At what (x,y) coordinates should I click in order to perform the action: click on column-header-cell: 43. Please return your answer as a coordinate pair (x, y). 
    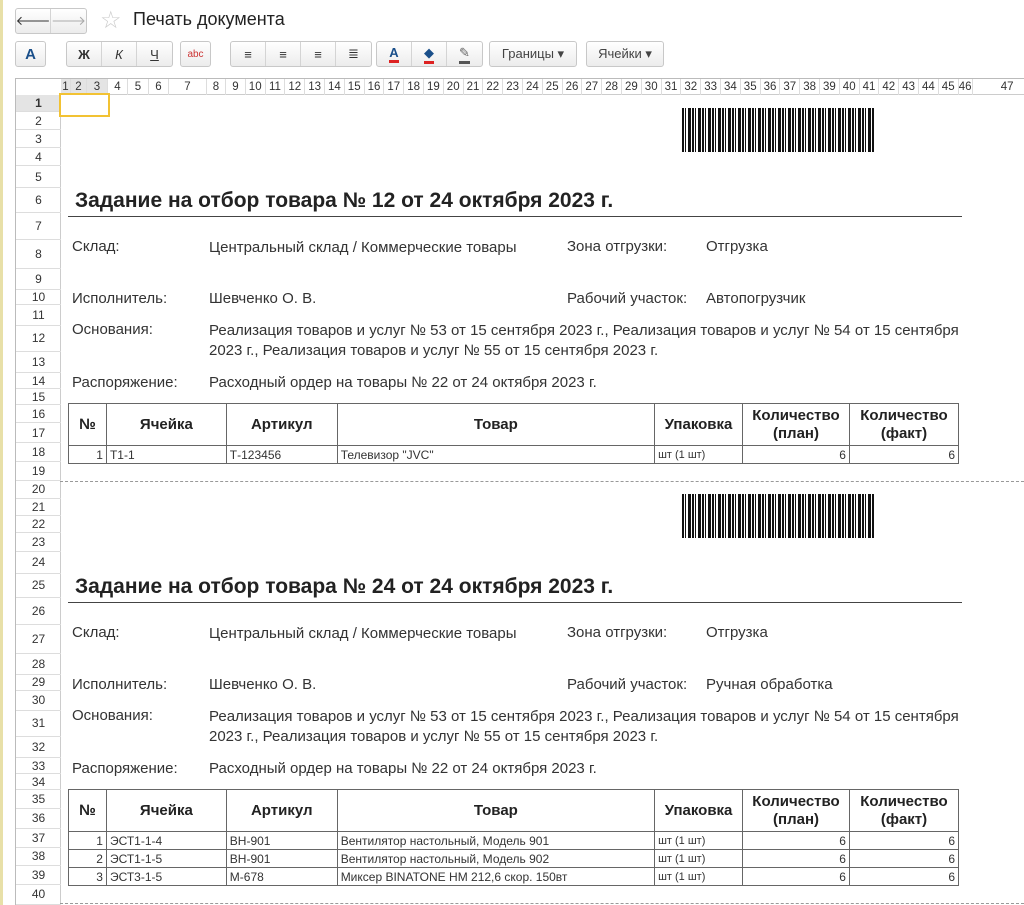
    Looking at the image, I should click on (909, 87).